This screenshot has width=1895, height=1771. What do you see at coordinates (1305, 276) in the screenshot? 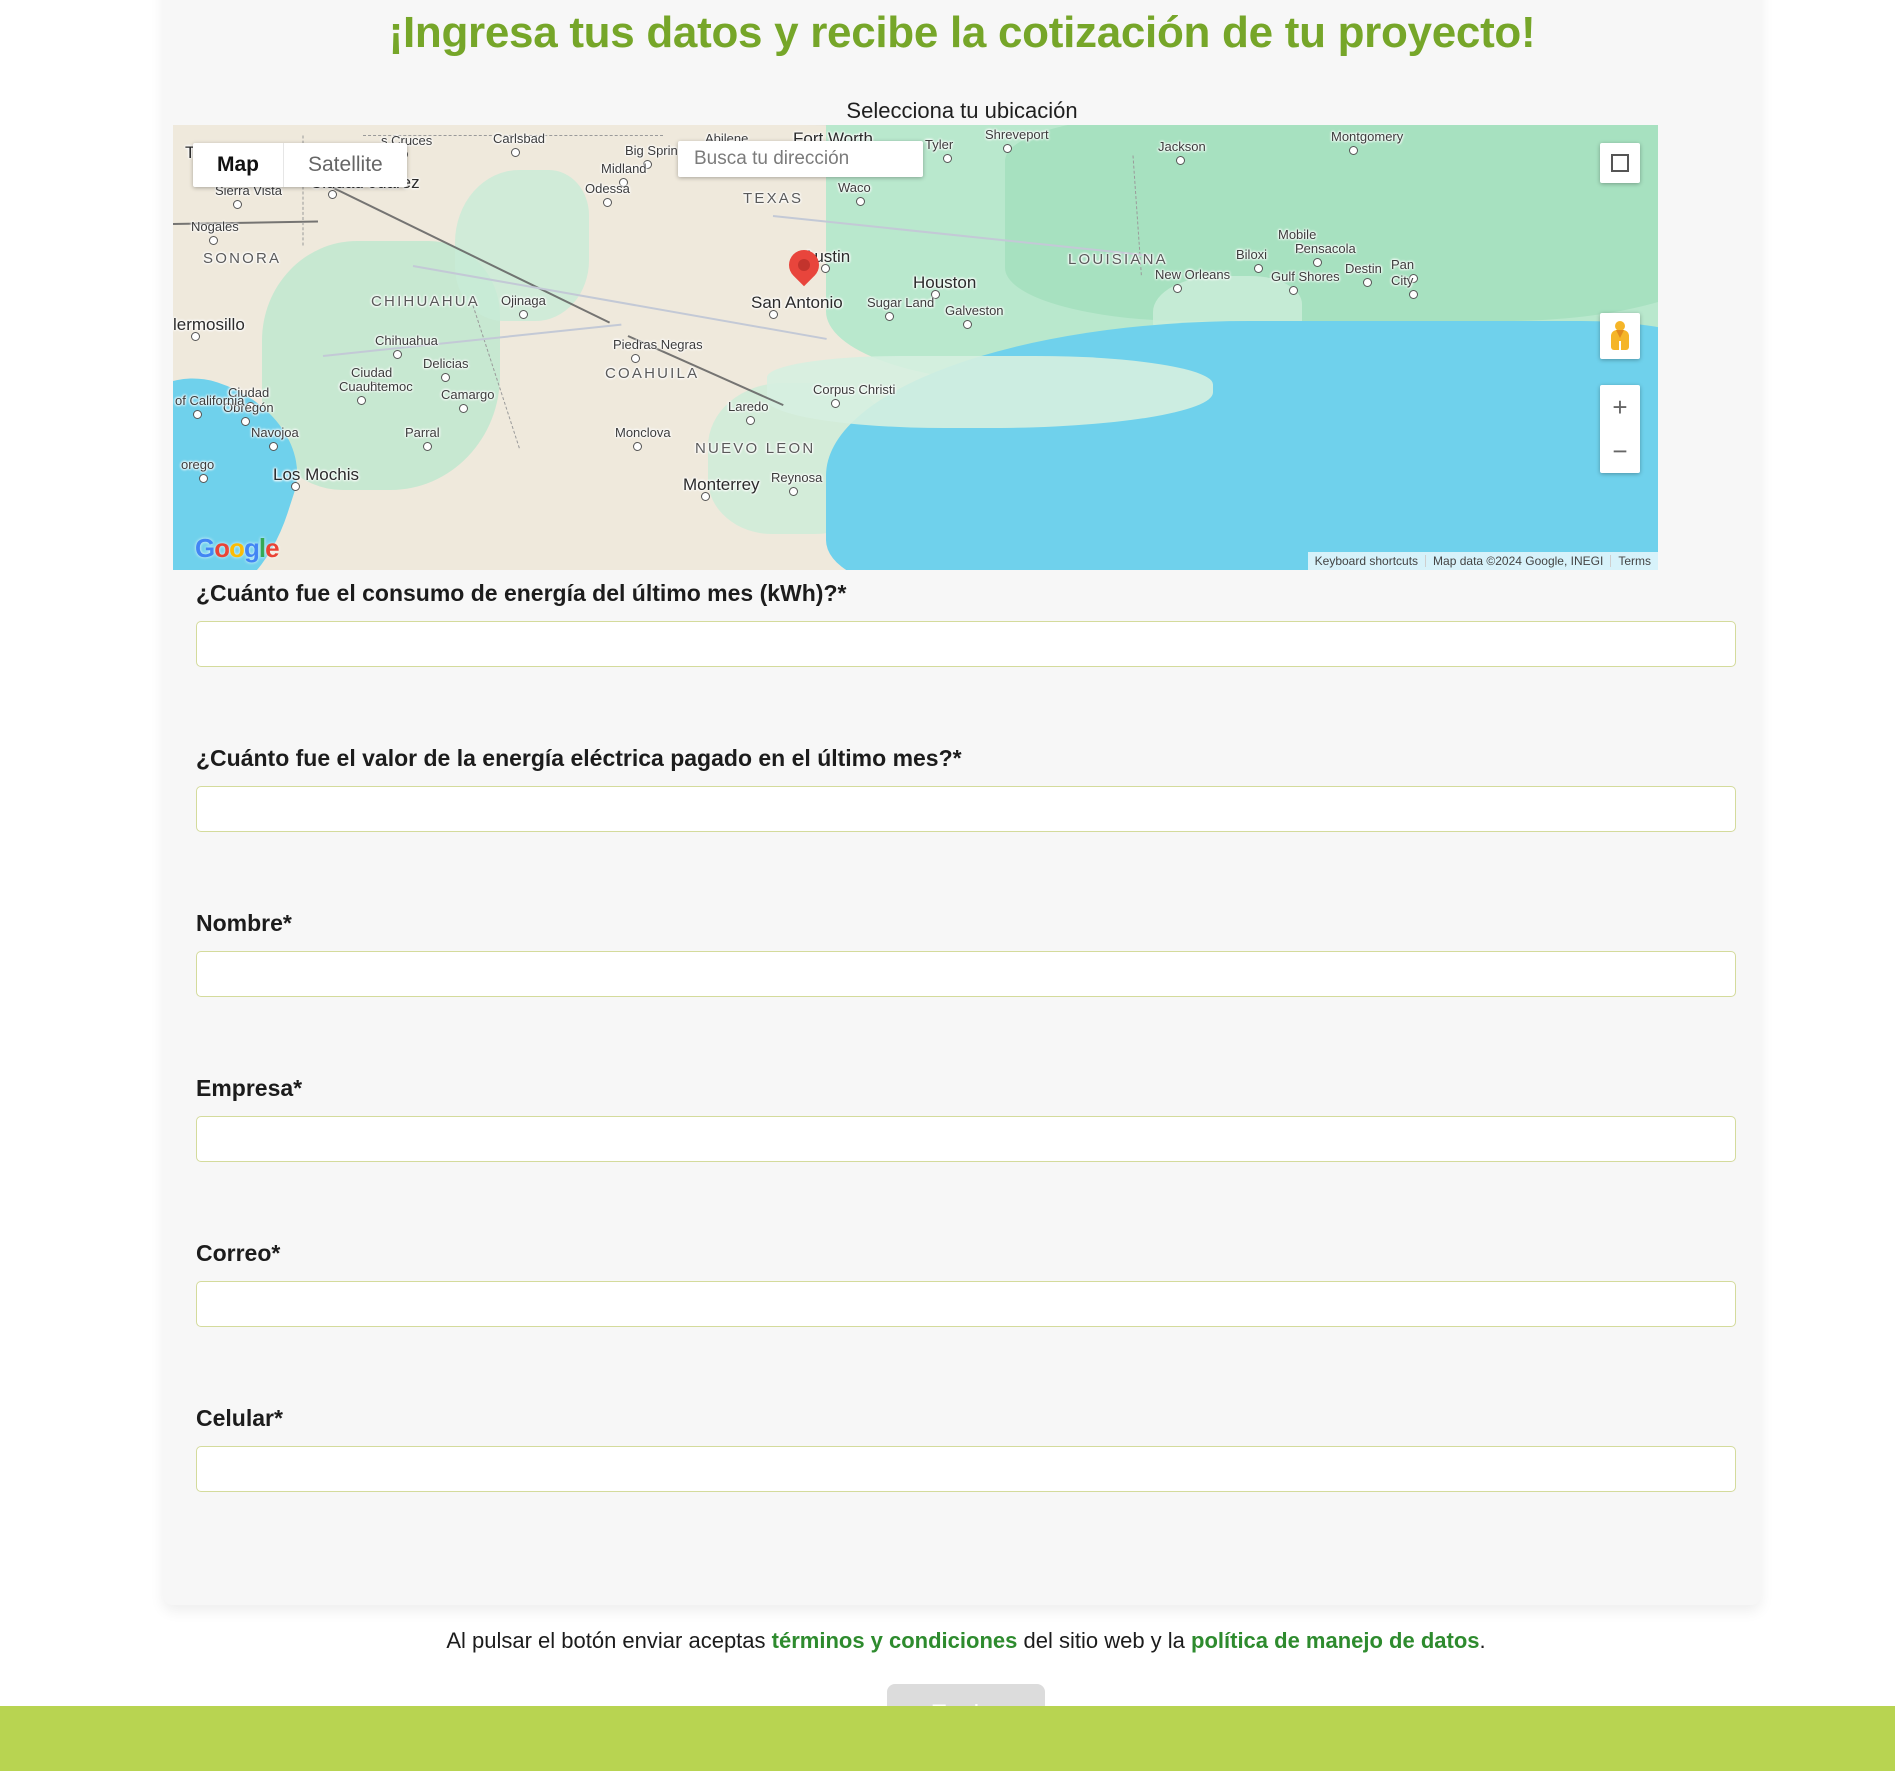
I see `map-place-label: Gulf Shores` at bounding box center [1305, 276].